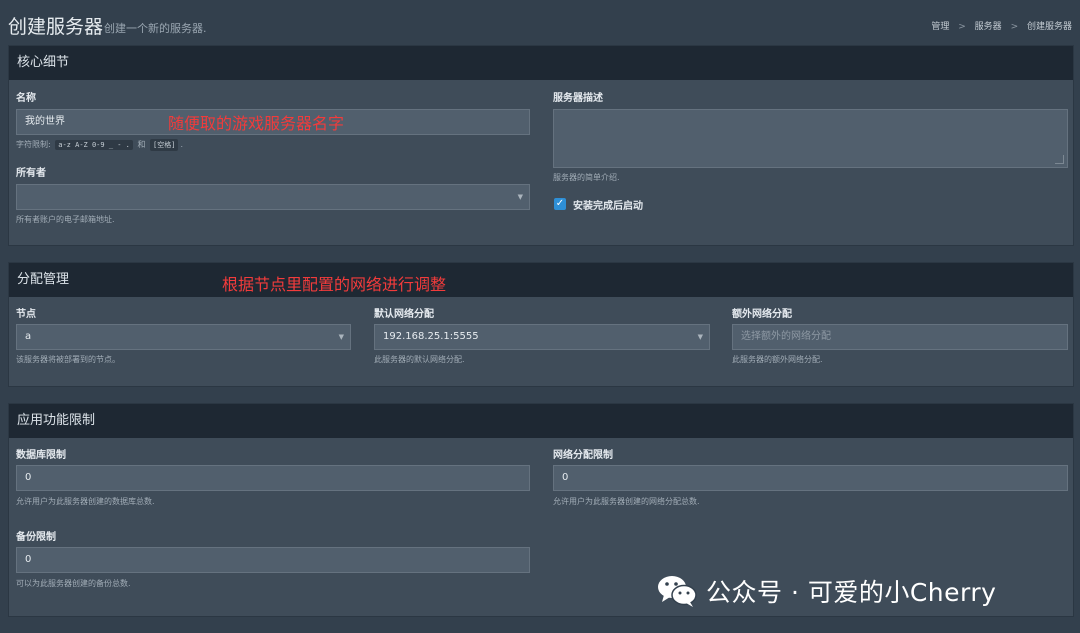  What do you see at coordinates (560, 204) in the screenshot?
I see `start-after-install-checkbox: ✓` at bounding box center [560, 204].